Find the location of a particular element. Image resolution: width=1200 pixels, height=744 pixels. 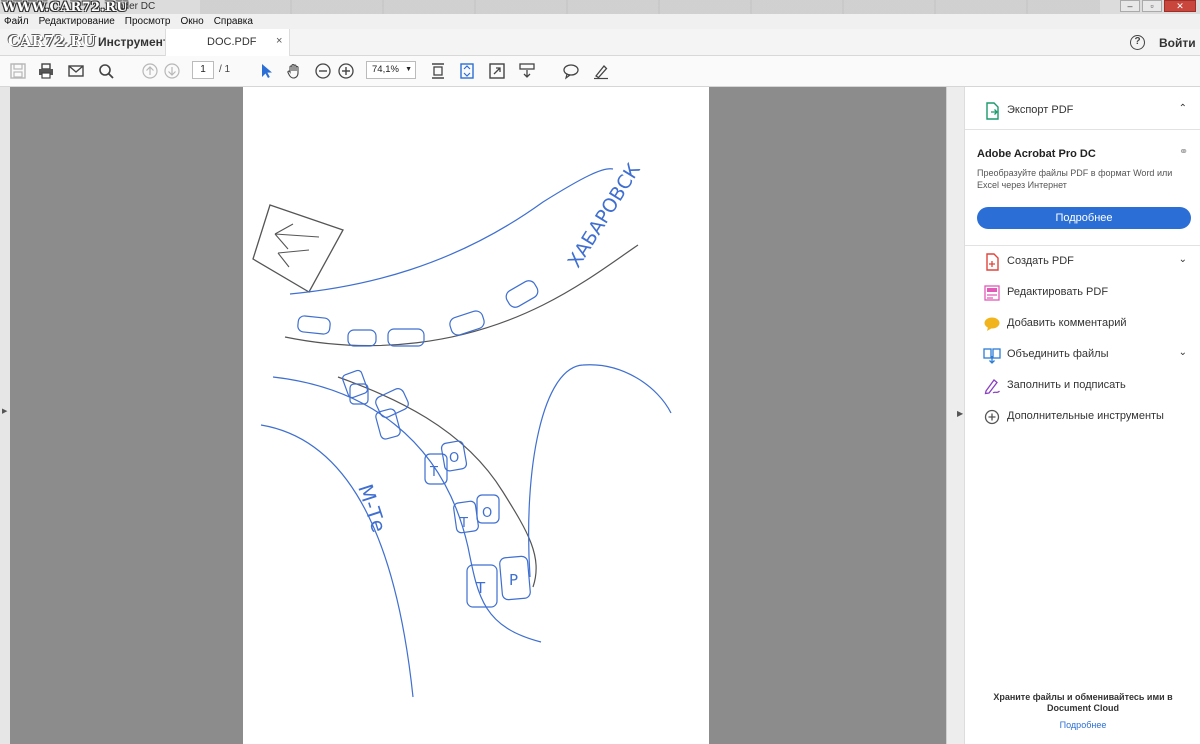

tool-combine-files: Объединить файлы ⌄ is located at coordinates (1082, 355).